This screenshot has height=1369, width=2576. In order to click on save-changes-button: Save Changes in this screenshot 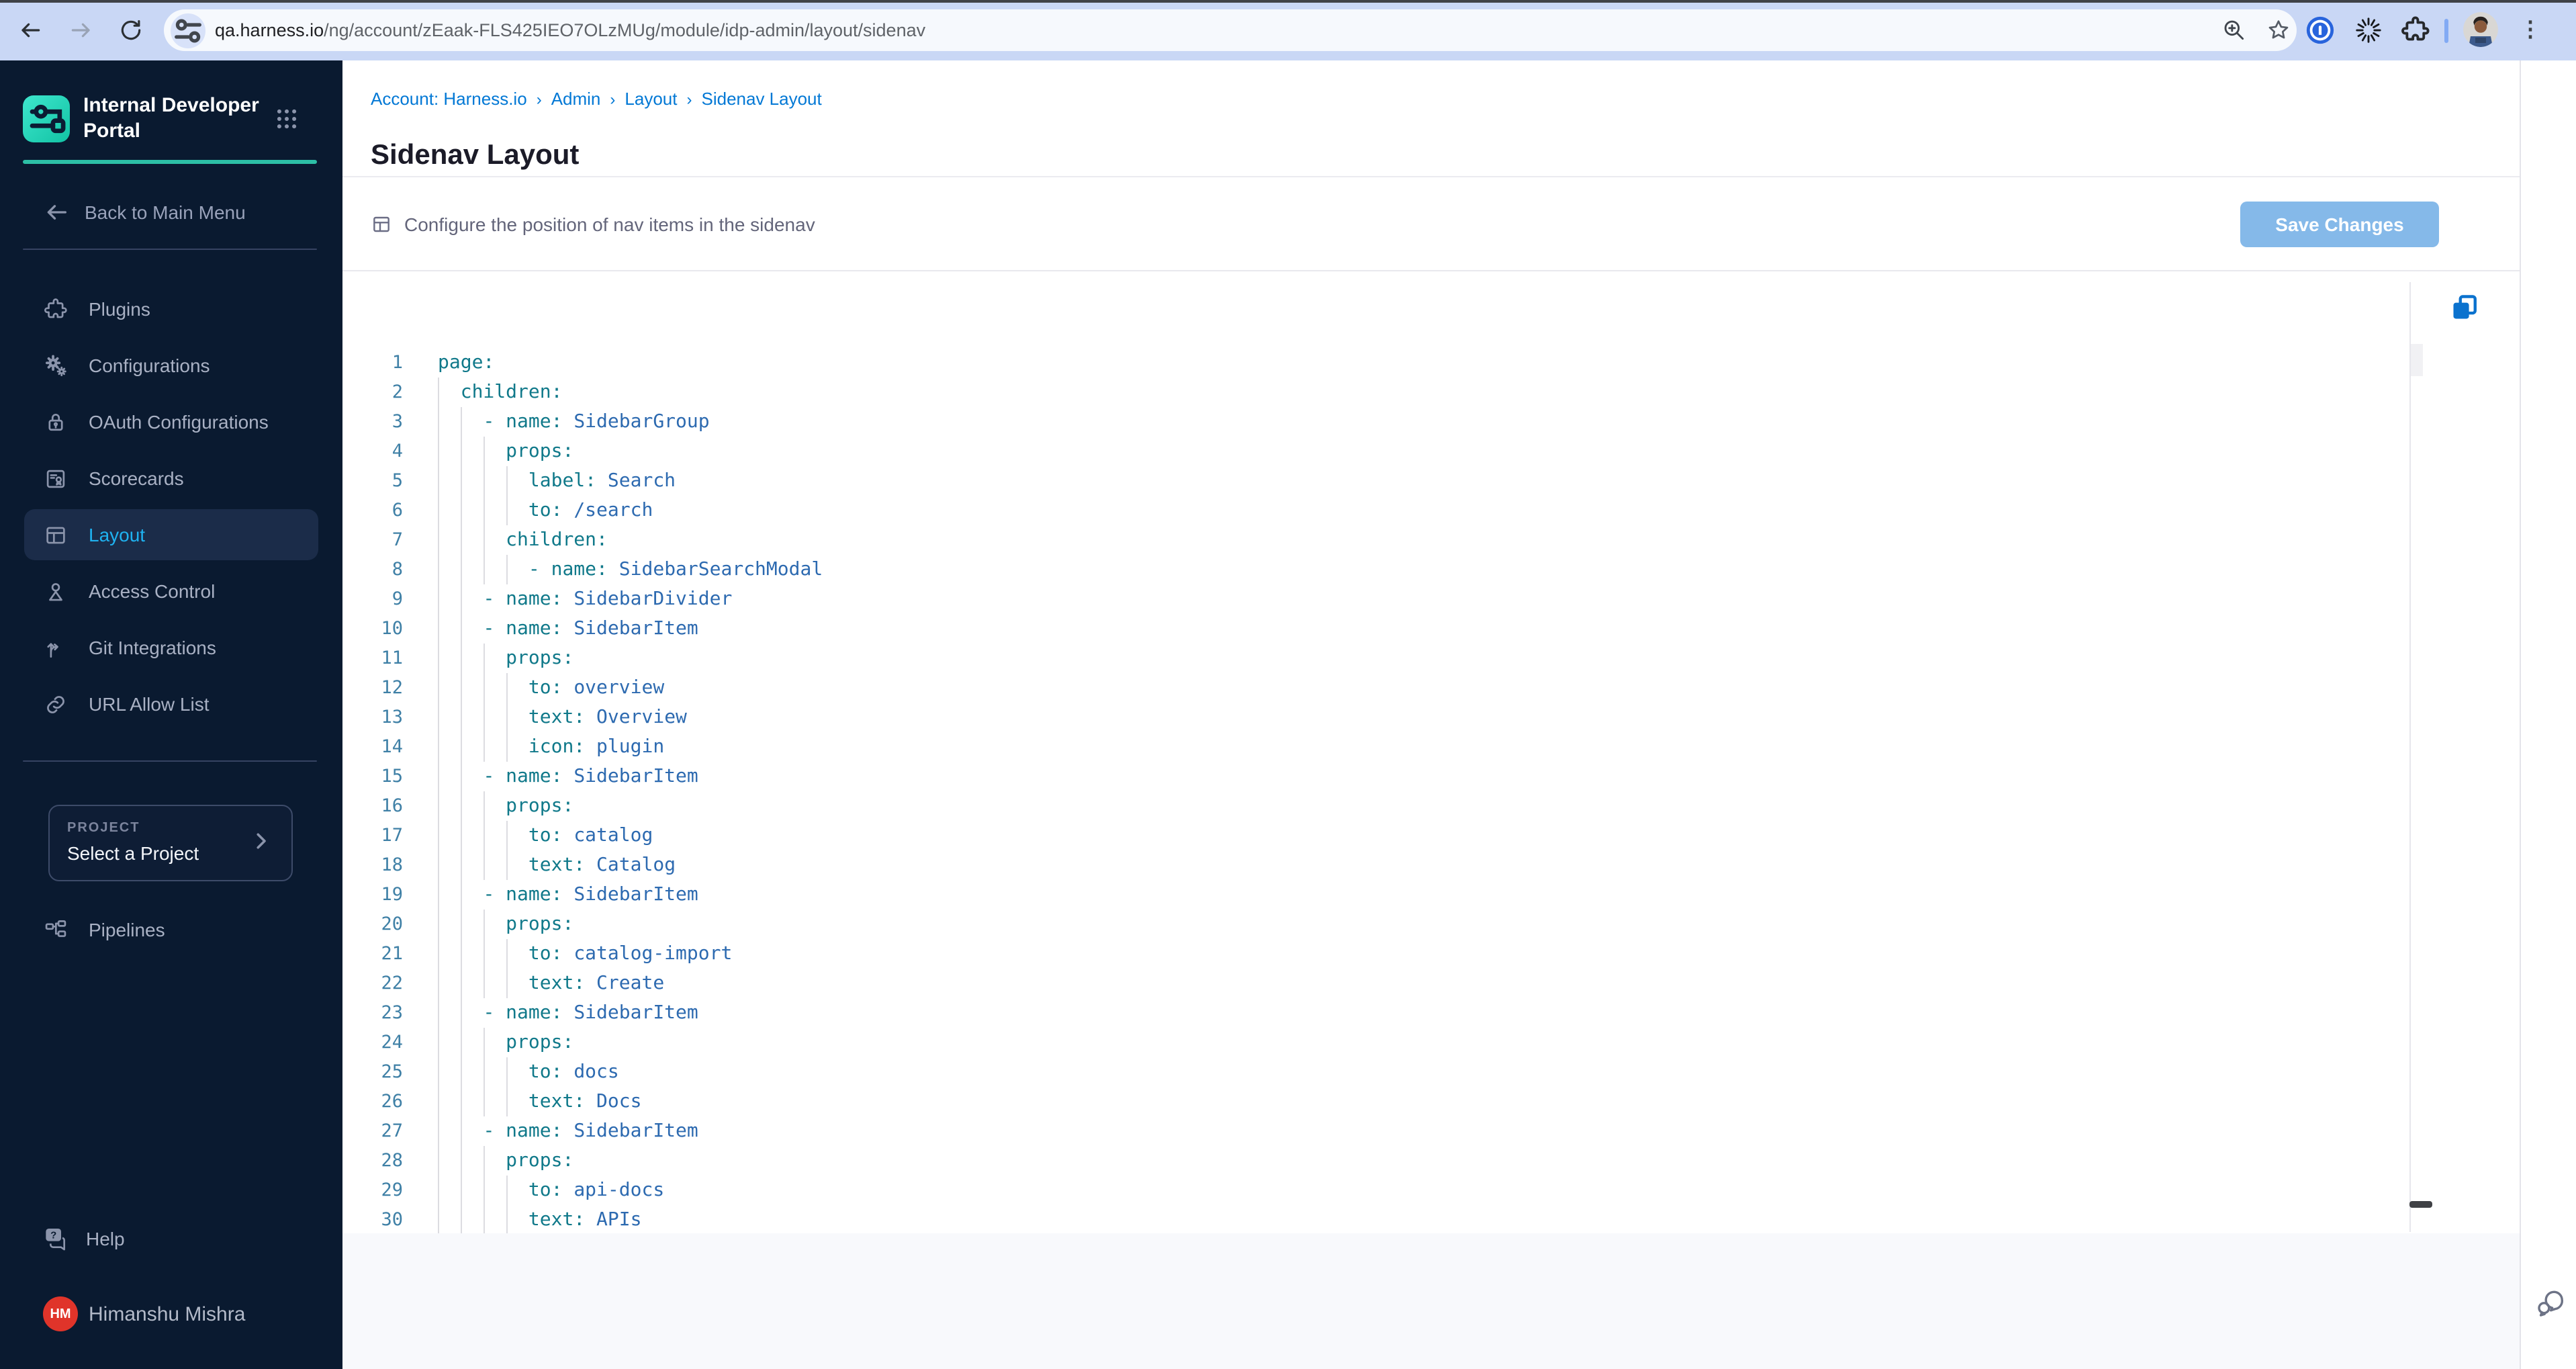, I will do `click(2339, 224)`.